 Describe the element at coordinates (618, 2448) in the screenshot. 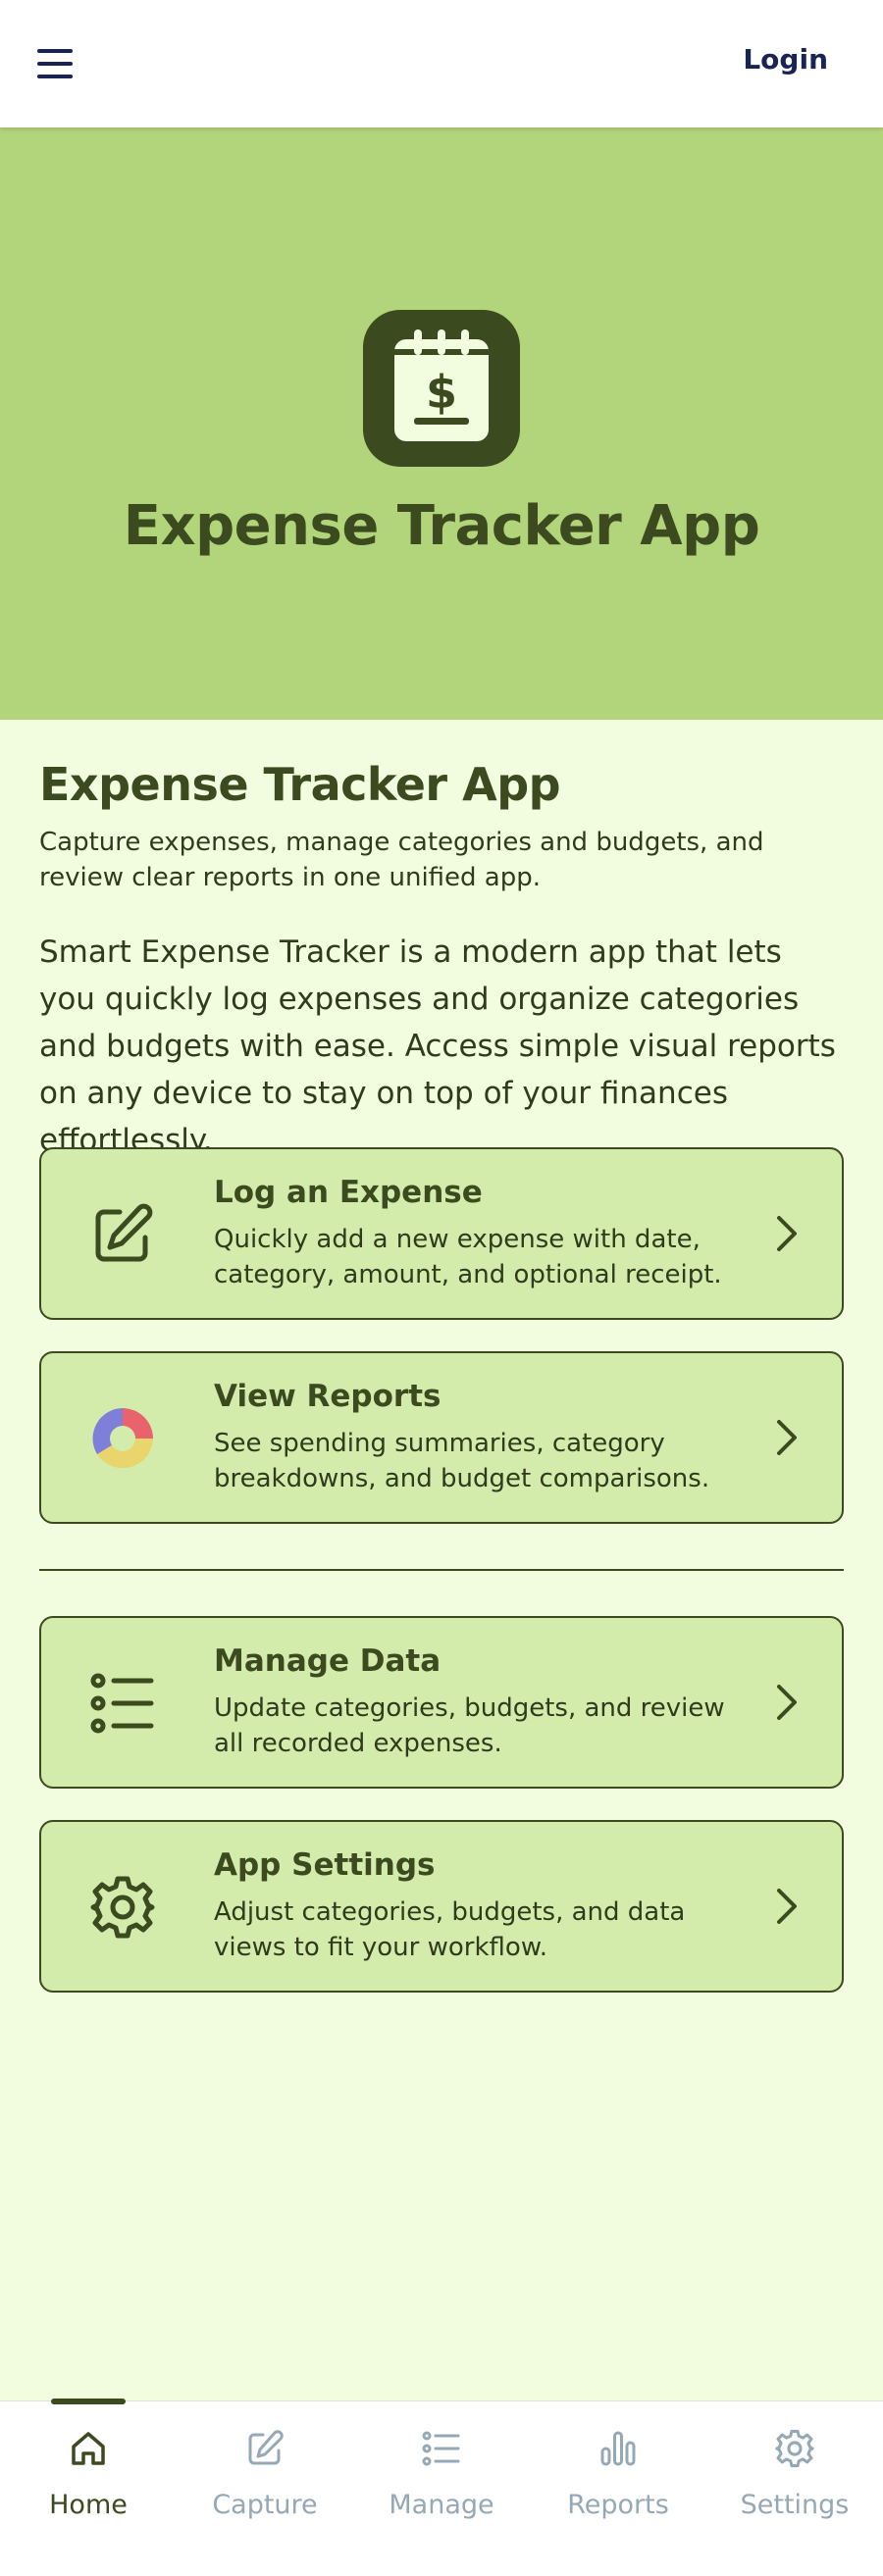

I see `bar-chart-icon` at that location.